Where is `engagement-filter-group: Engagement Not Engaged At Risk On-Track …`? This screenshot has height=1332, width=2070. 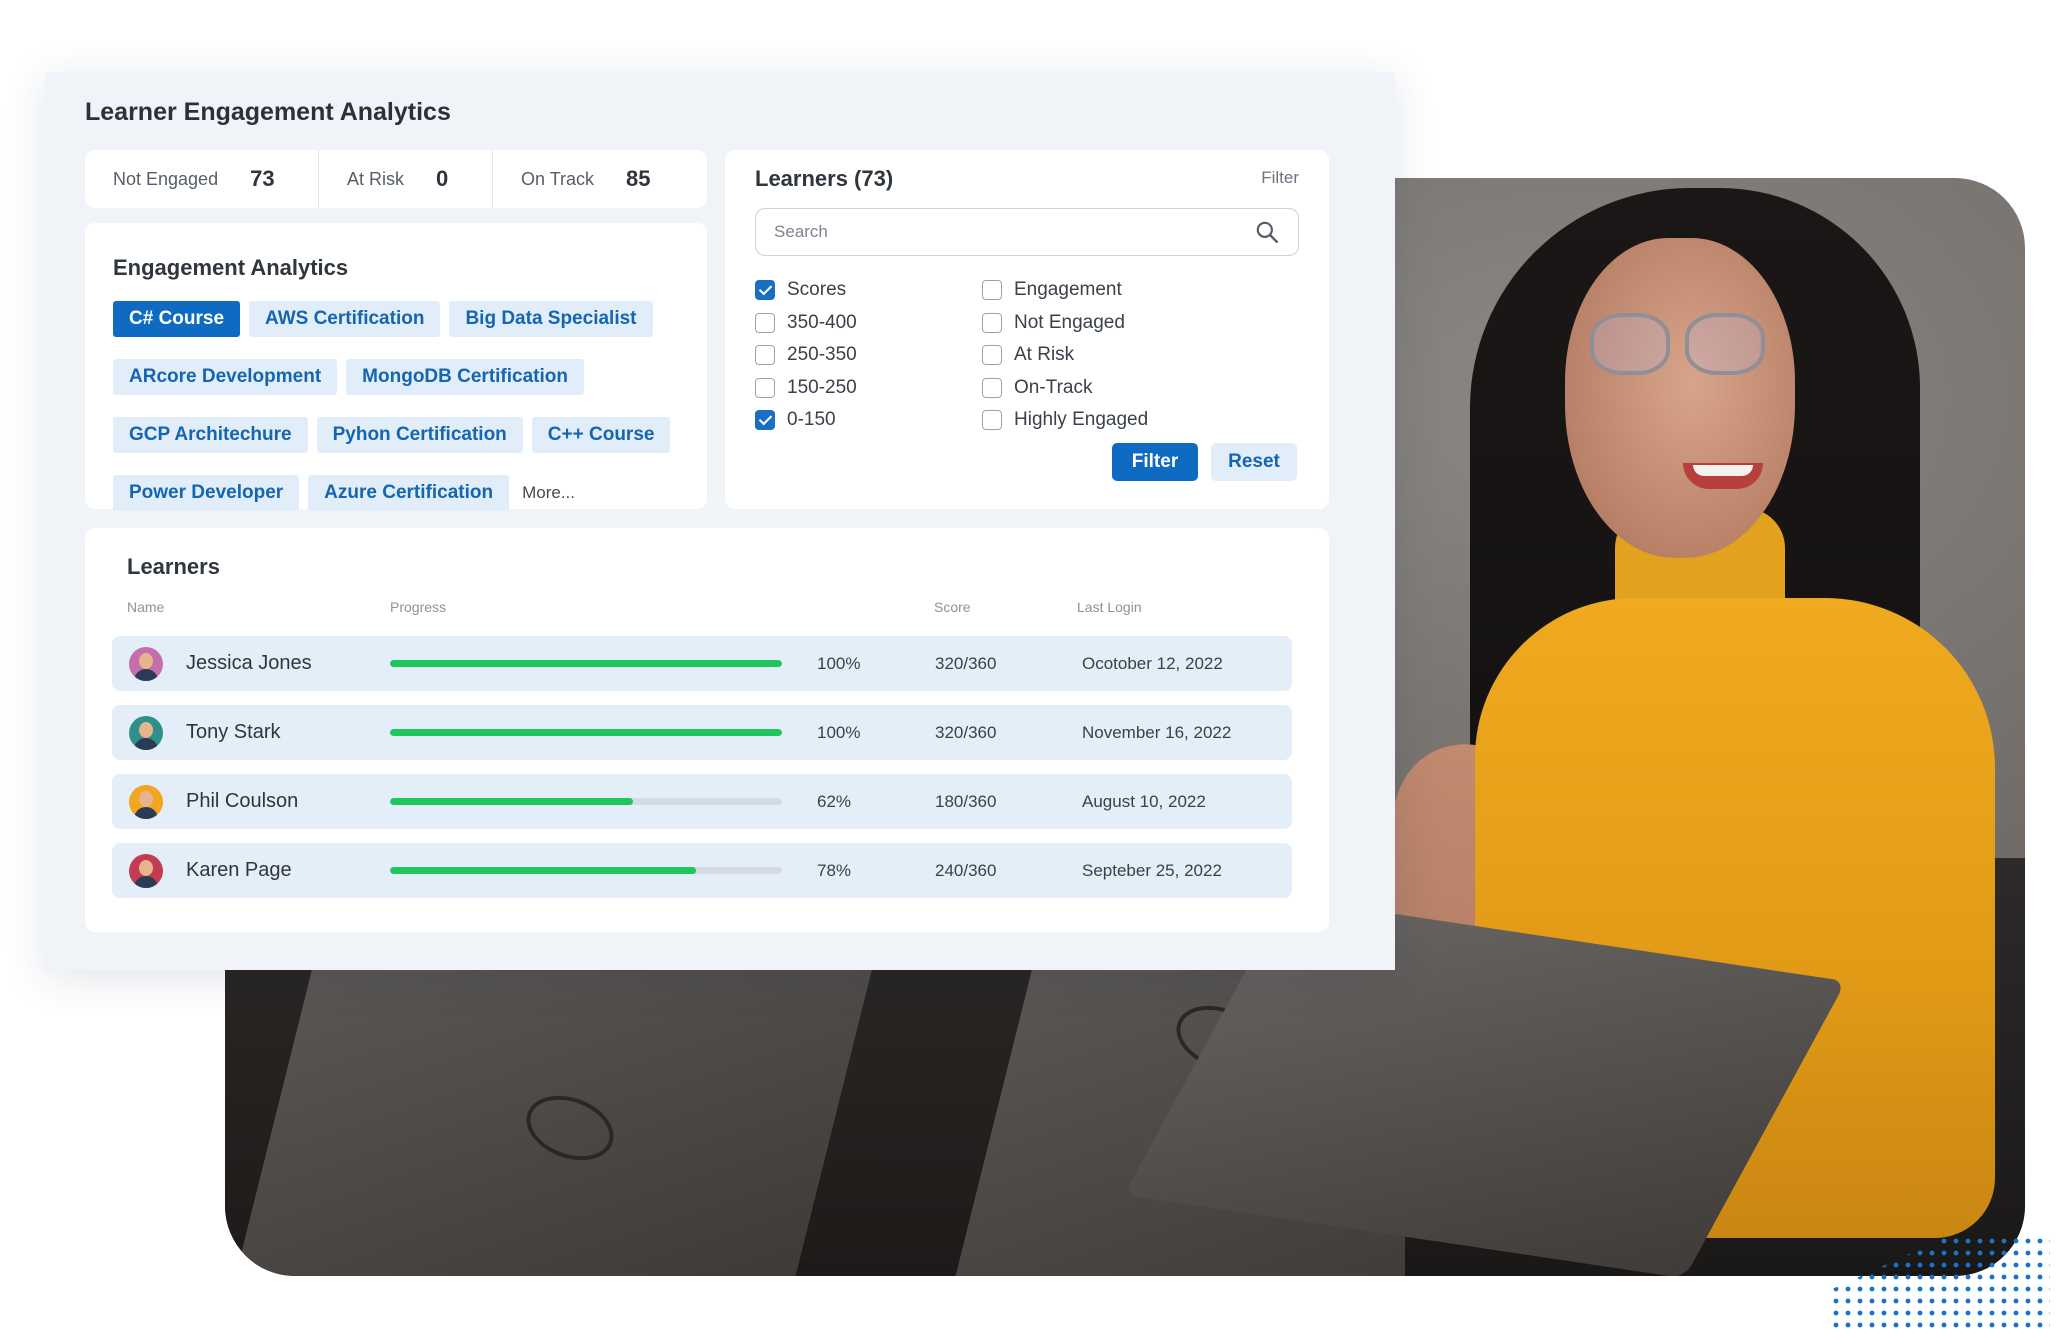
engagement-filter-group: Engagement Not Engaged At Risk On-Track … is located at coordinates (1065, 355).